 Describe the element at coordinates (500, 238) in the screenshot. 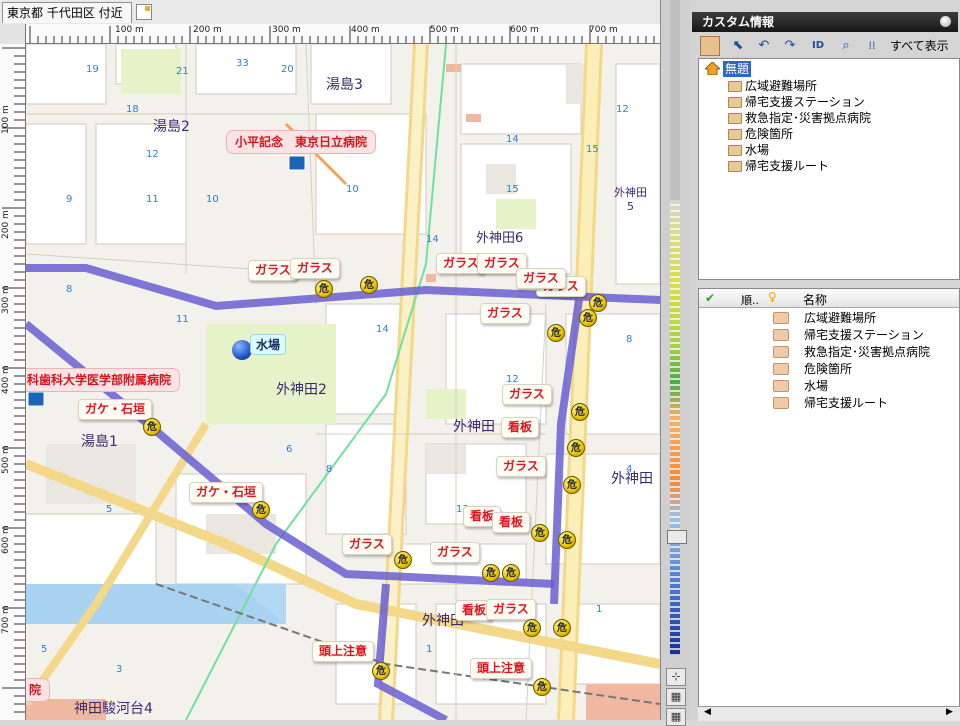

I see `area-label: 外神田6` at that location.